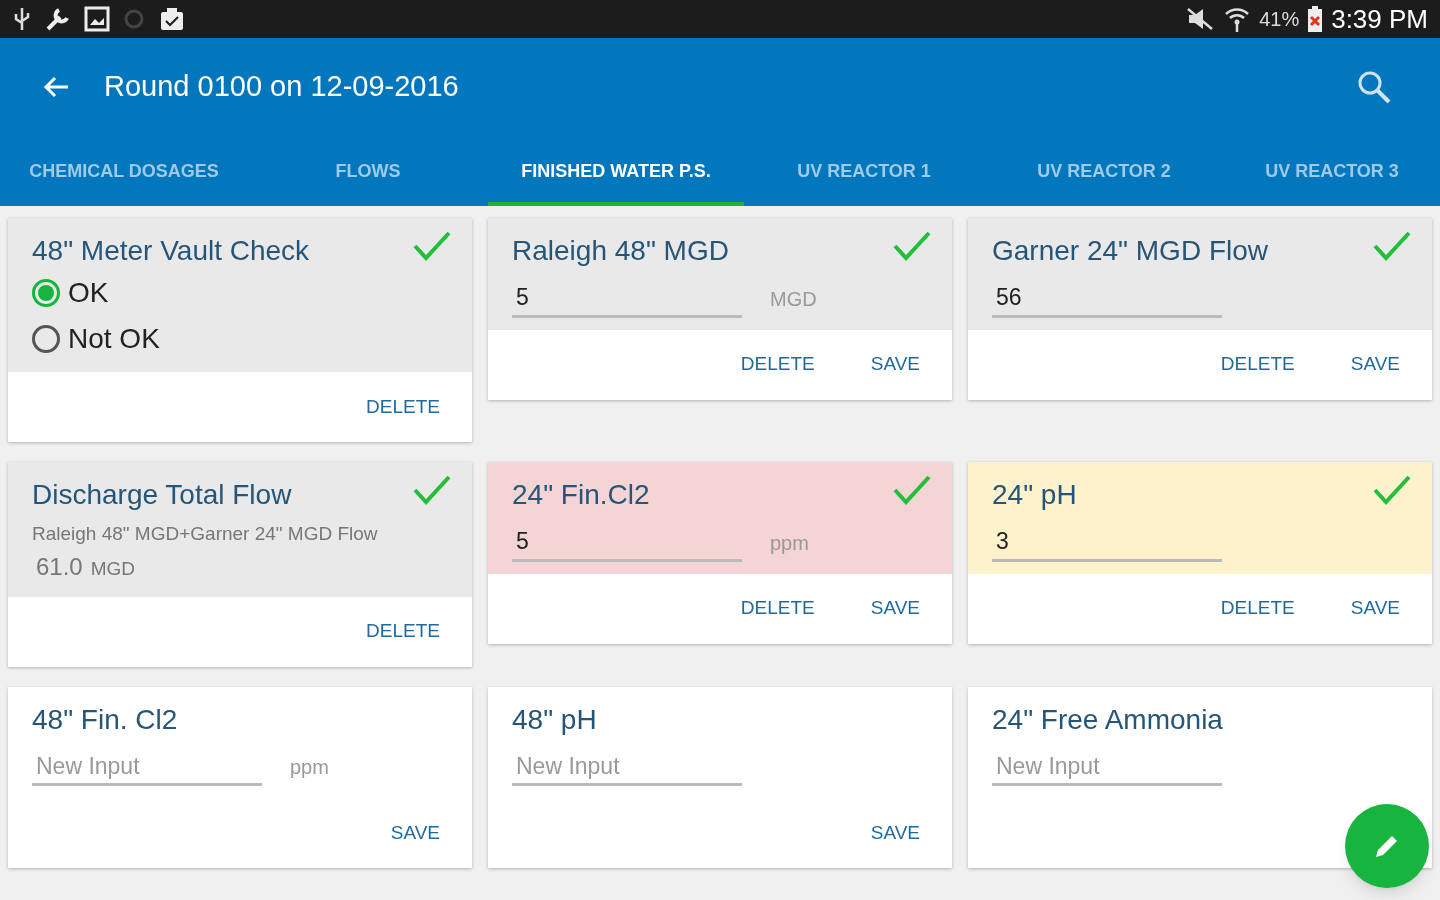 This screenshot has width=1440, height=900. I want to click on back-arrow-icon, so click(56, 87).